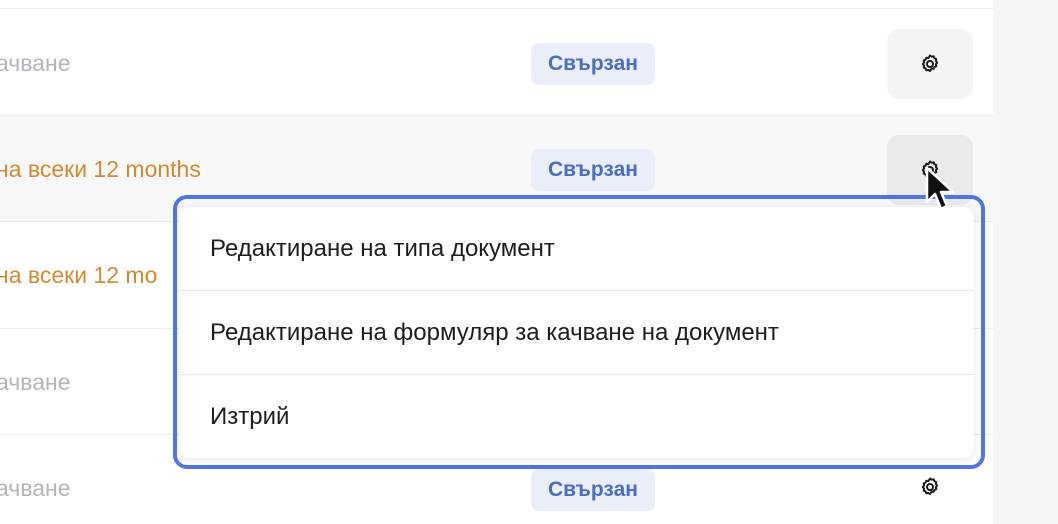  Describe the element at coordinates (79, 275) in the screenshot. I see `row-schedule-text: на всеки 12 mo` at that location.